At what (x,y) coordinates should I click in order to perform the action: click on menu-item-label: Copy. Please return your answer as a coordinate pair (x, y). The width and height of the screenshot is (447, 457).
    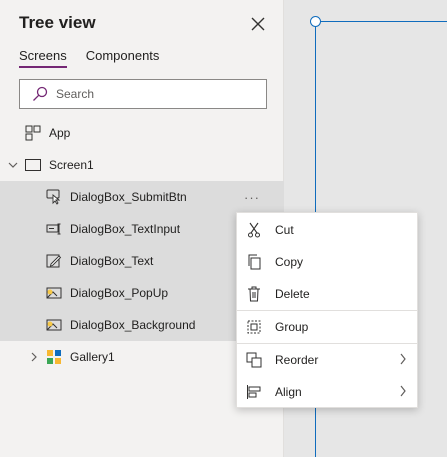
    Looking at the image, I should click on (289, 262).